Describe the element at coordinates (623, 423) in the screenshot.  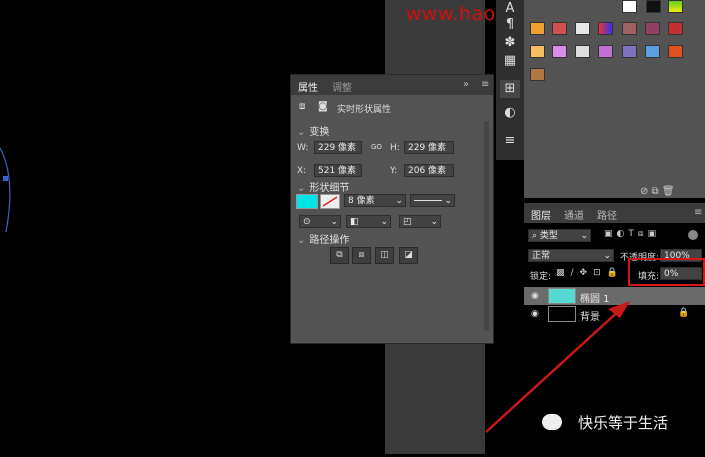
I see `brand-text: 快乐等于生活` at that location.